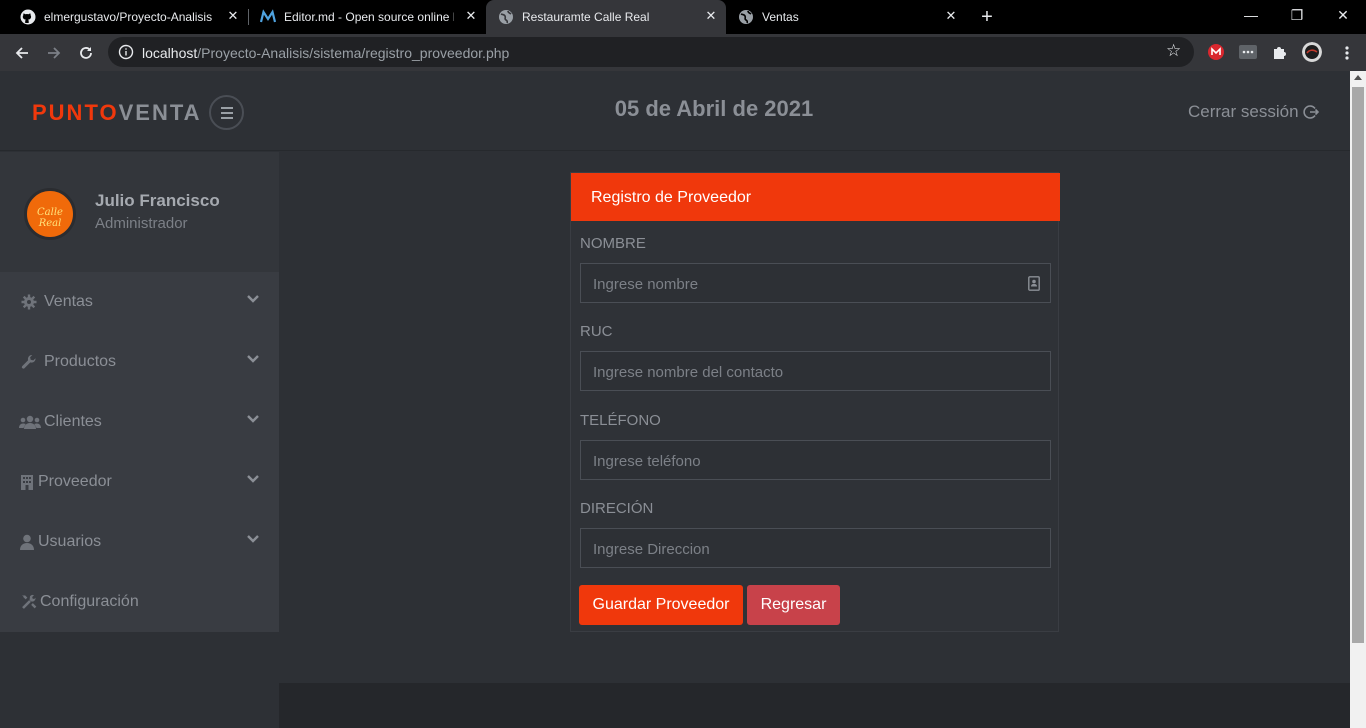  What do you see at coordinates (1310, 112) in the screenshot?
I see `sign-out-icon` at bounding box center [1310, 112].